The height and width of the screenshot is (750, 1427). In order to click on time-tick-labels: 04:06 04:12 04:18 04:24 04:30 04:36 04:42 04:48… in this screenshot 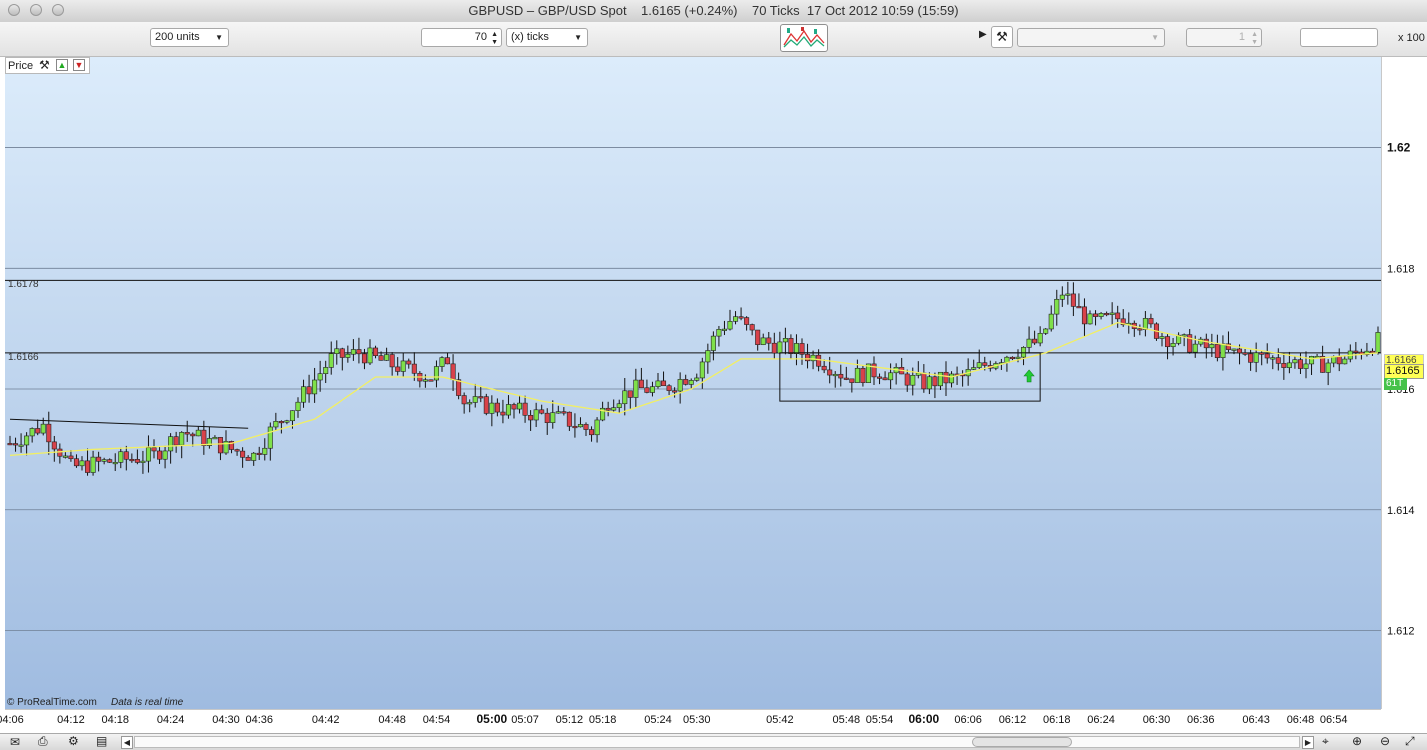, I will do `click(673, 719)`.